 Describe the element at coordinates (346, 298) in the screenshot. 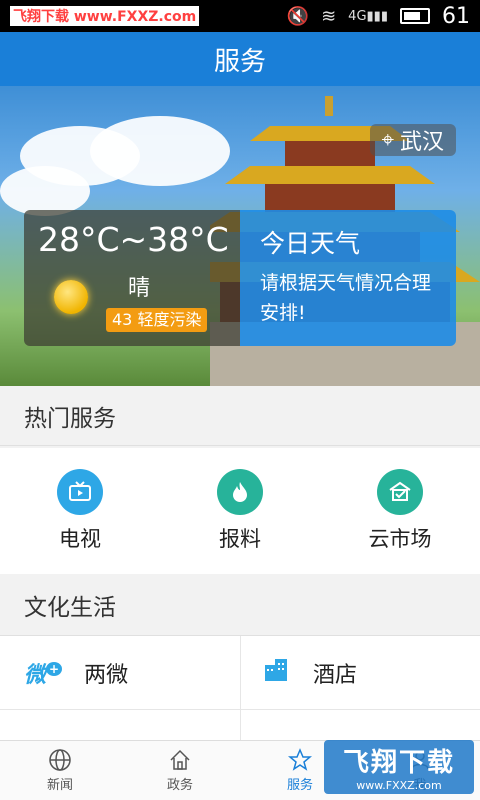

I see `weather-tip-text: 请根据天气情况合理安排!` at that location.